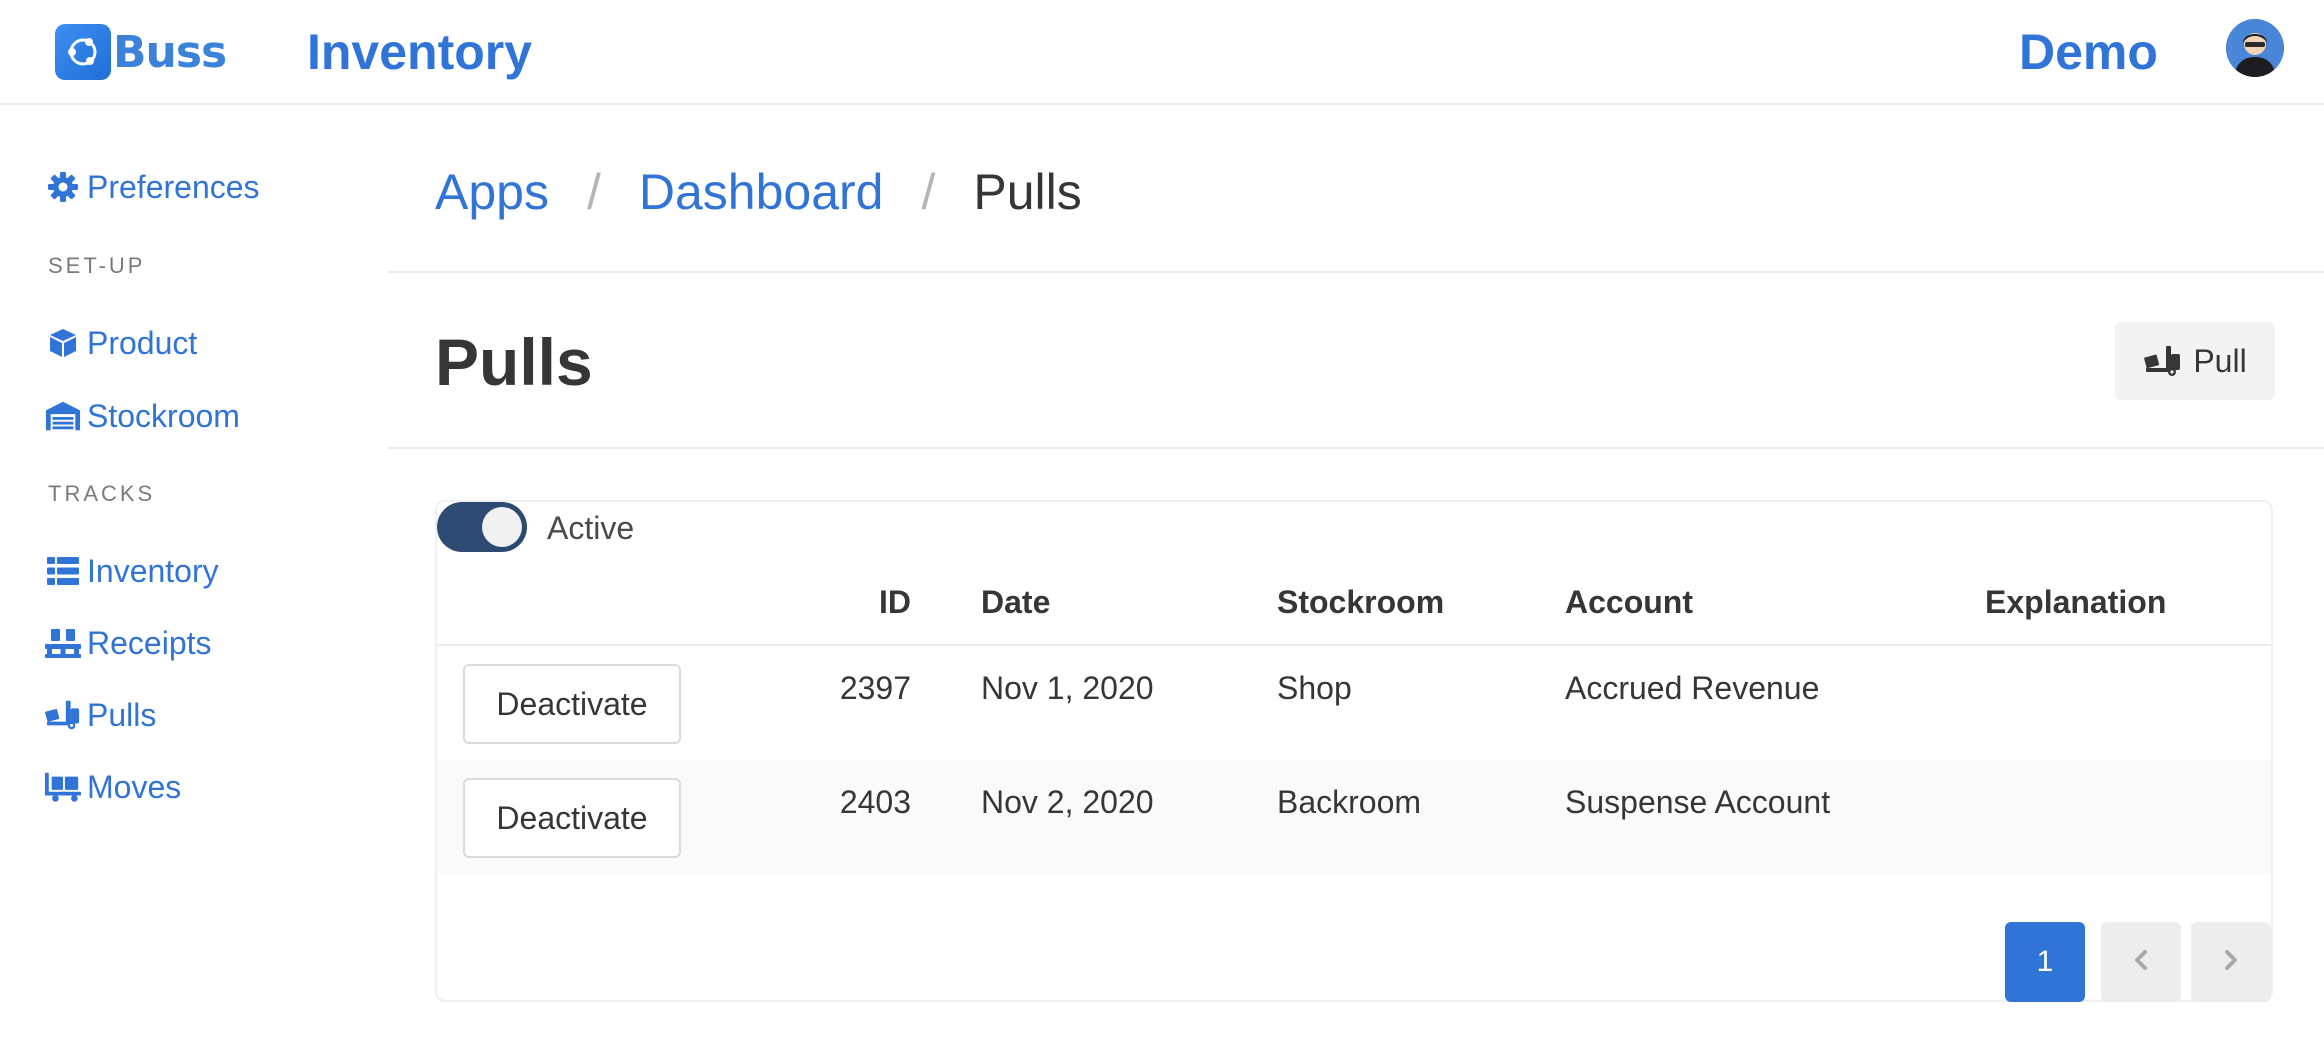 This screenshot has width=2324, height=1050. I want to click on cube-icon, so click(63, 343).